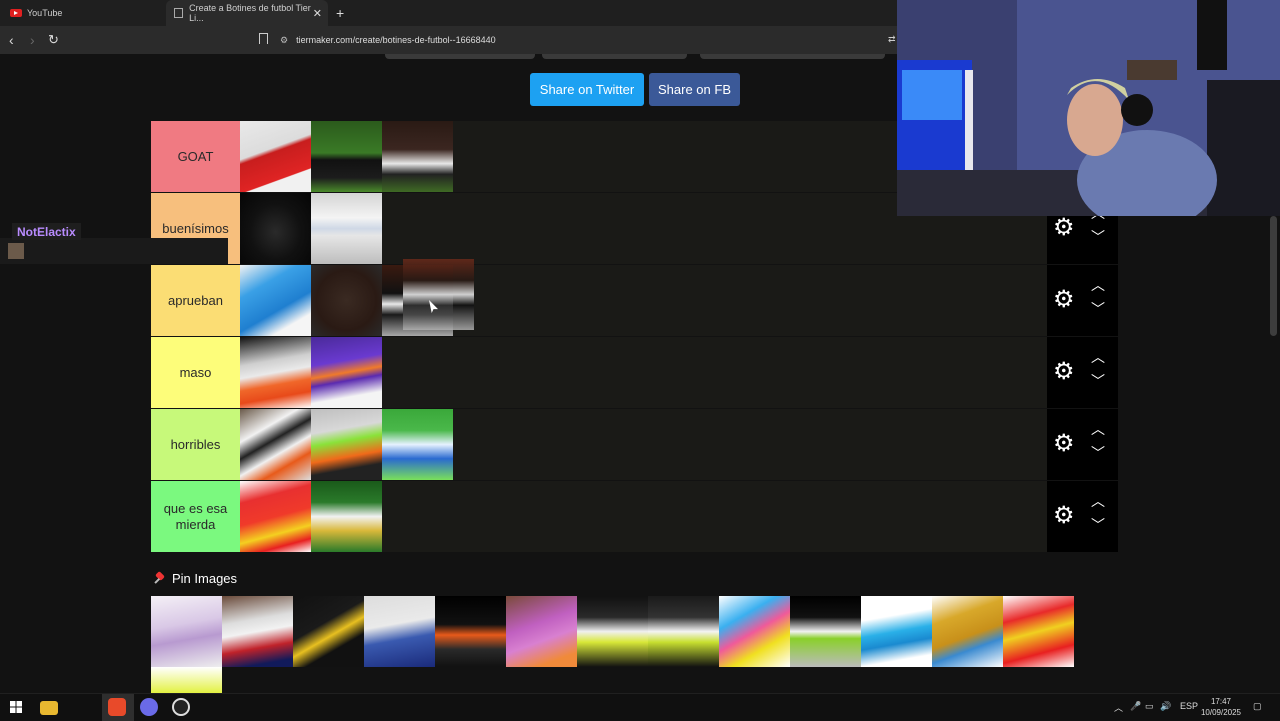  I want to click on webcam-overlay, so click(1088, 108).